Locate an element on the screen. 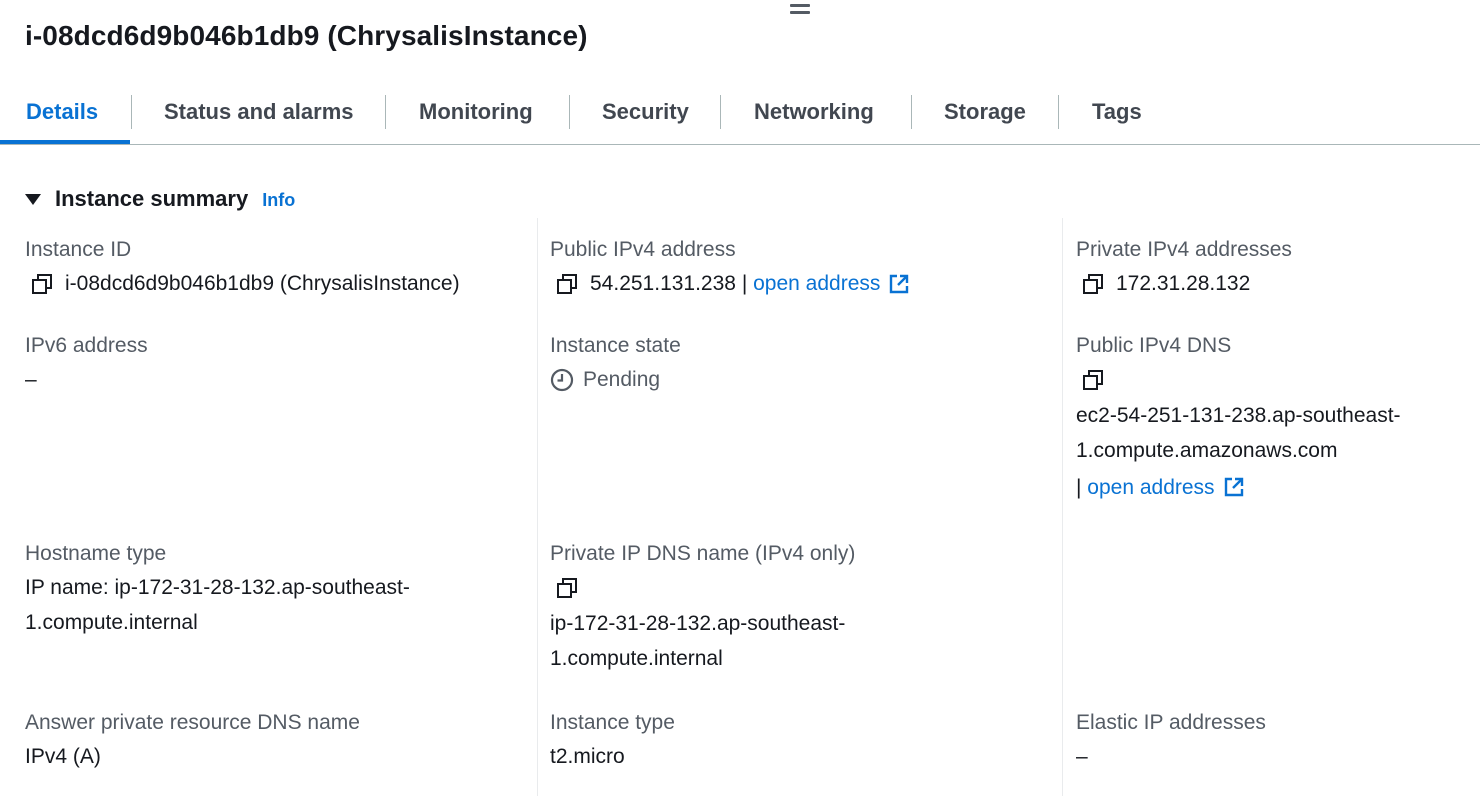 This screenshot has width=1480, height=796. field-elastic-ip: Elastic IP addresses – is located at coordinates (1171, 742).